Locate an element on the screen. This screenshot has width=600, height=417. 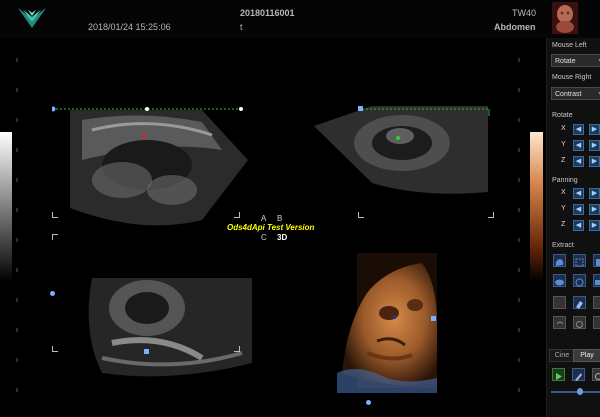
panning-z-row: Z ◀ ▶ is located at coordinates (573, 226).